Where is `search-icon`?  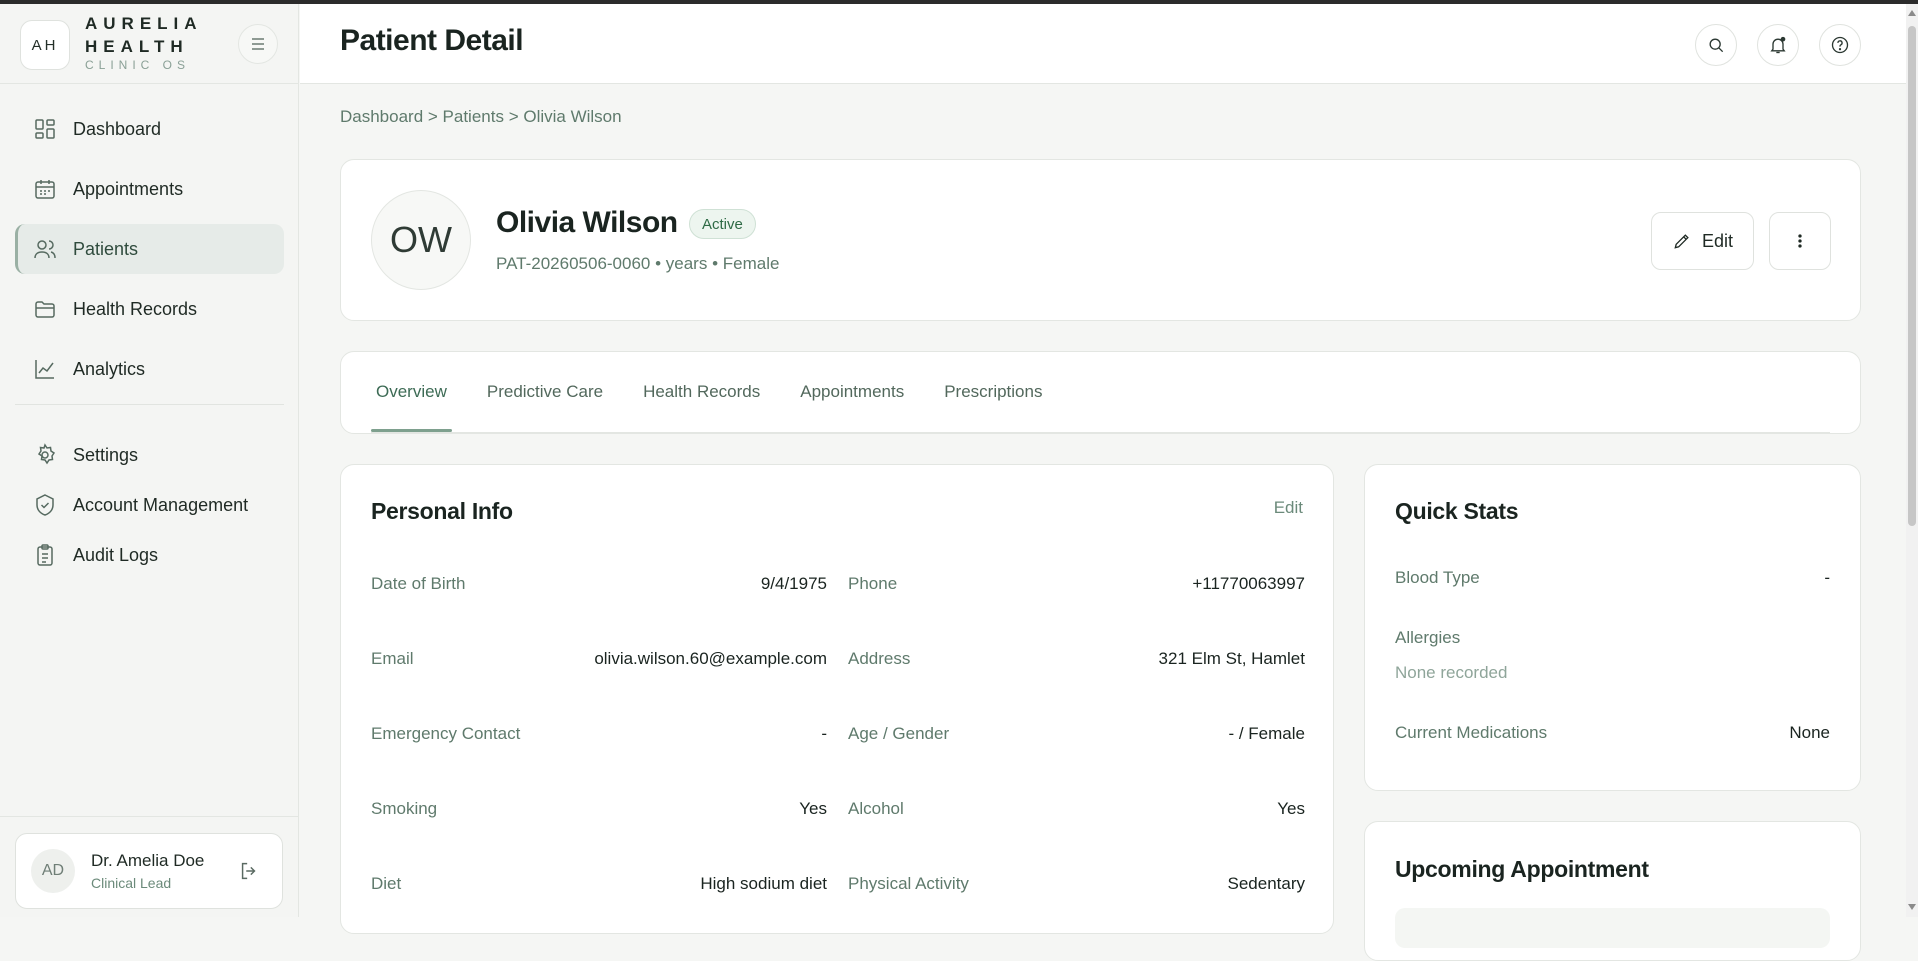
search-icon is located at coordinates (1716, 45).